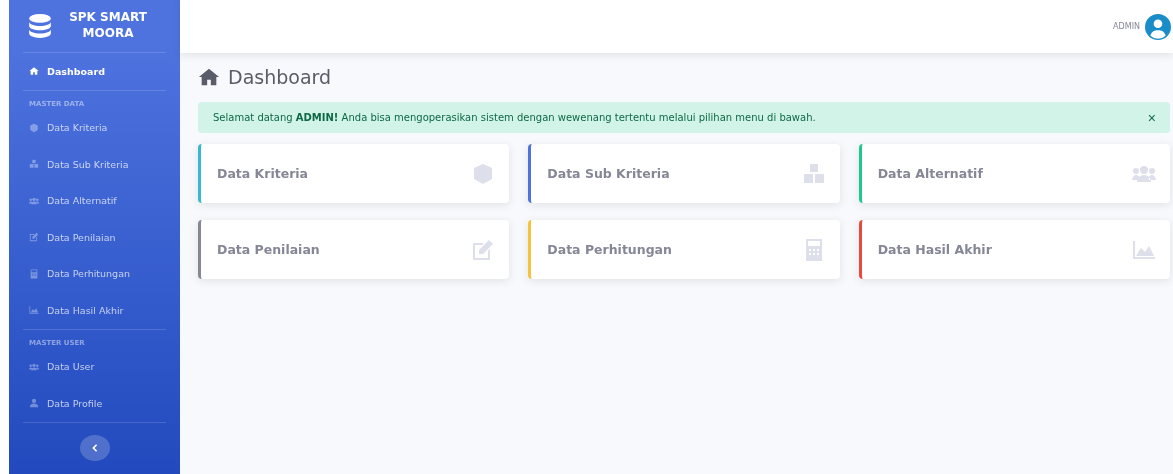 The image size is (1173, 474). What do you see at coordinates (34, 127) in the screenshot?
I see `cube-icon` at bounding box center [34, 127].